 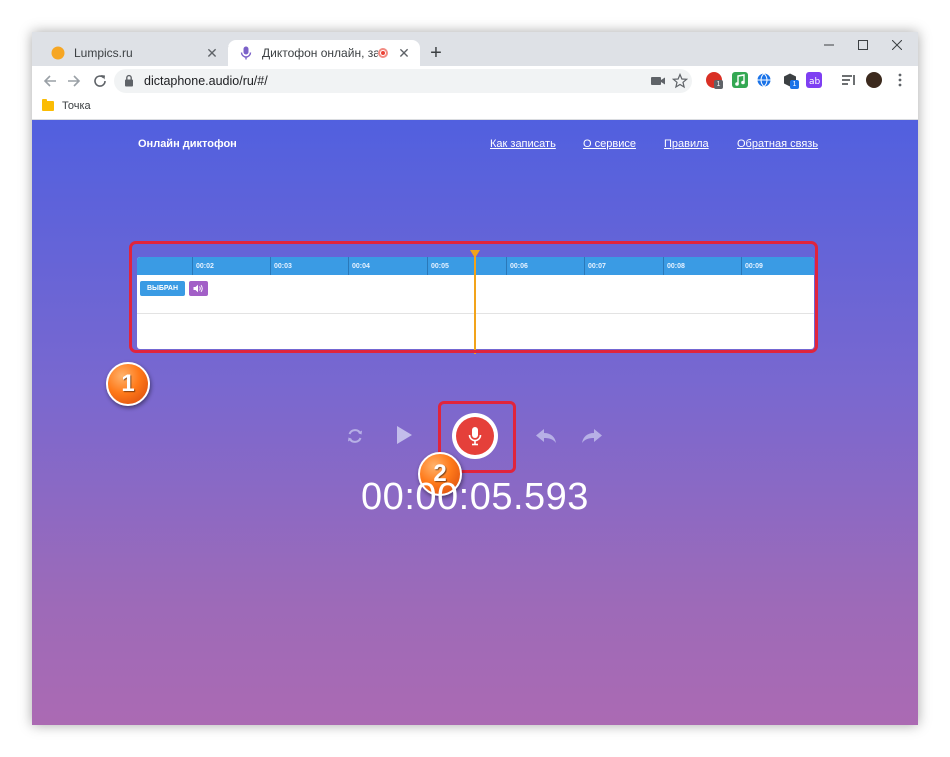 I want to click on play-icon, so click(x=404, y=435).